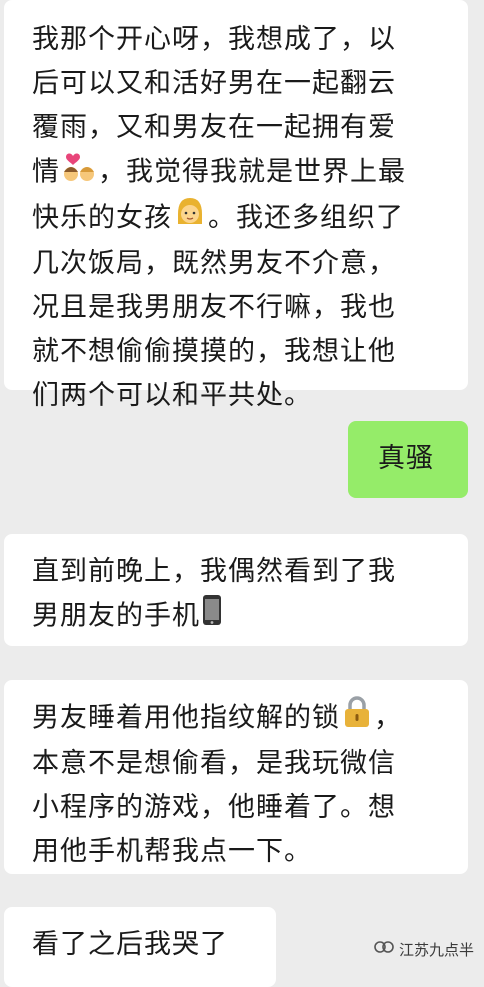 This screenshot has width=484, height=987. I want to click on message-line: 后可以又和活好男在一起翻云, so click(214, 83).